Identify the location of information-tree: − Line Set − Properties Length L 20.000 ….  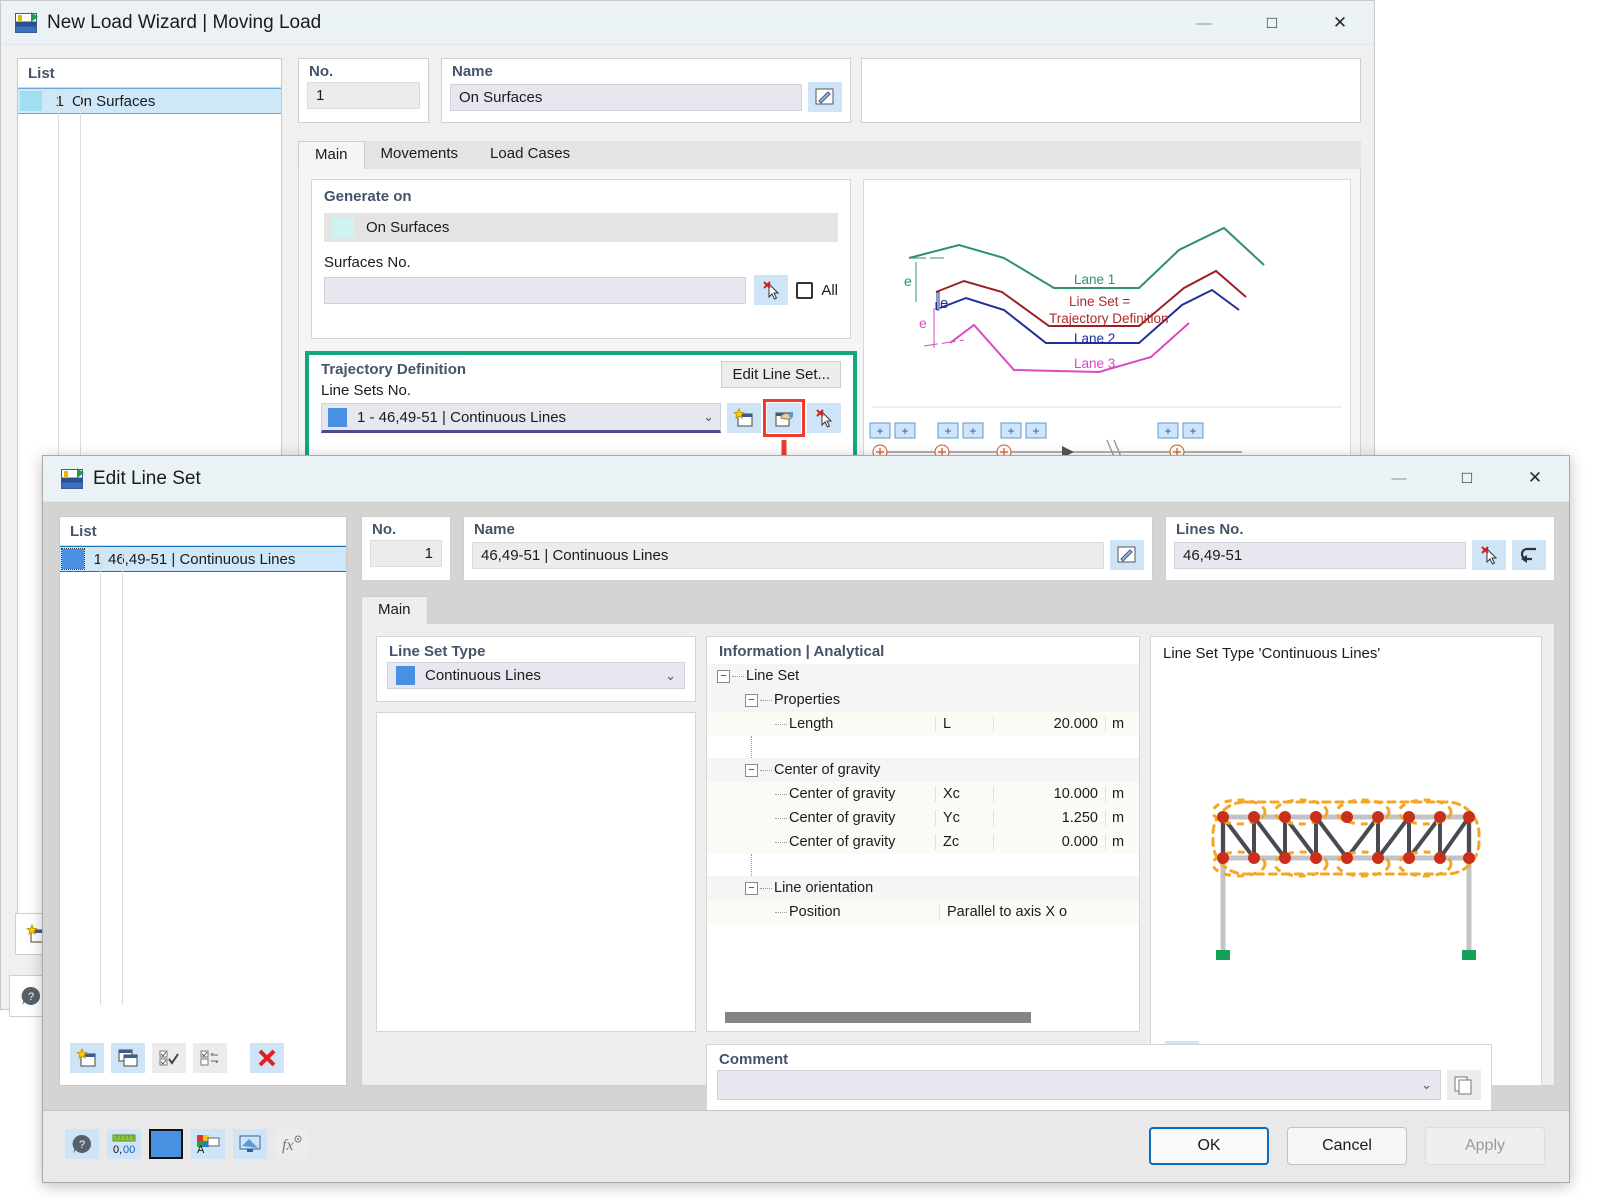
(923, 794).